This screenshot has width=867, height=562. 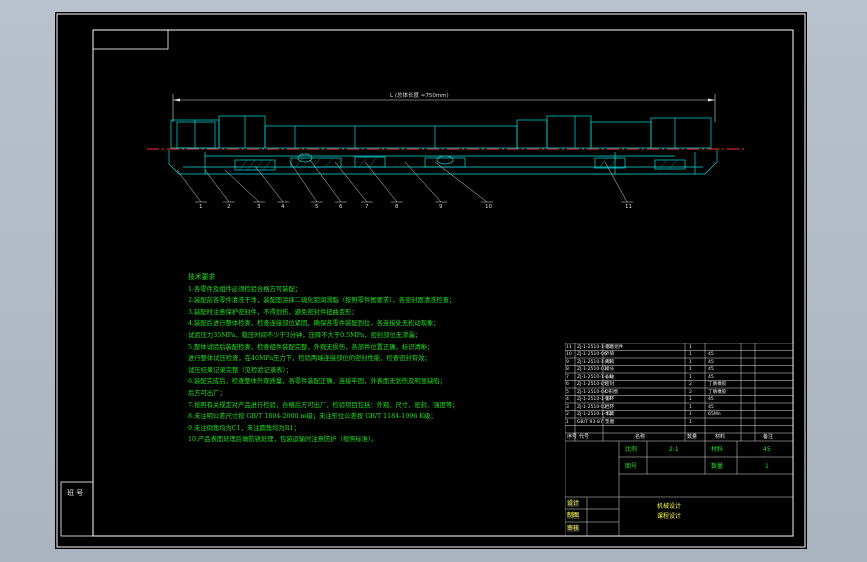 What do you see at coordinates (567, 422) in the screenshot?
I see `parts-row-no: 1` at bounding box center [567, 422].